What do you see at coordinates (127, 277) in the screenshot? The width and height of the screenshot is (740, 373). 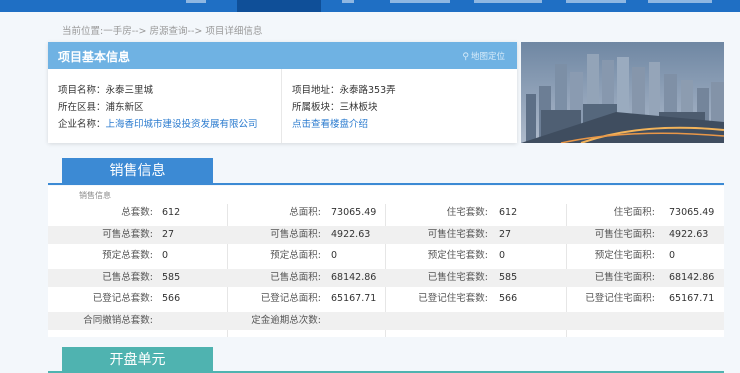 I see `sales-cell-label: 已售总套数:` at bounding box center [127, 277].